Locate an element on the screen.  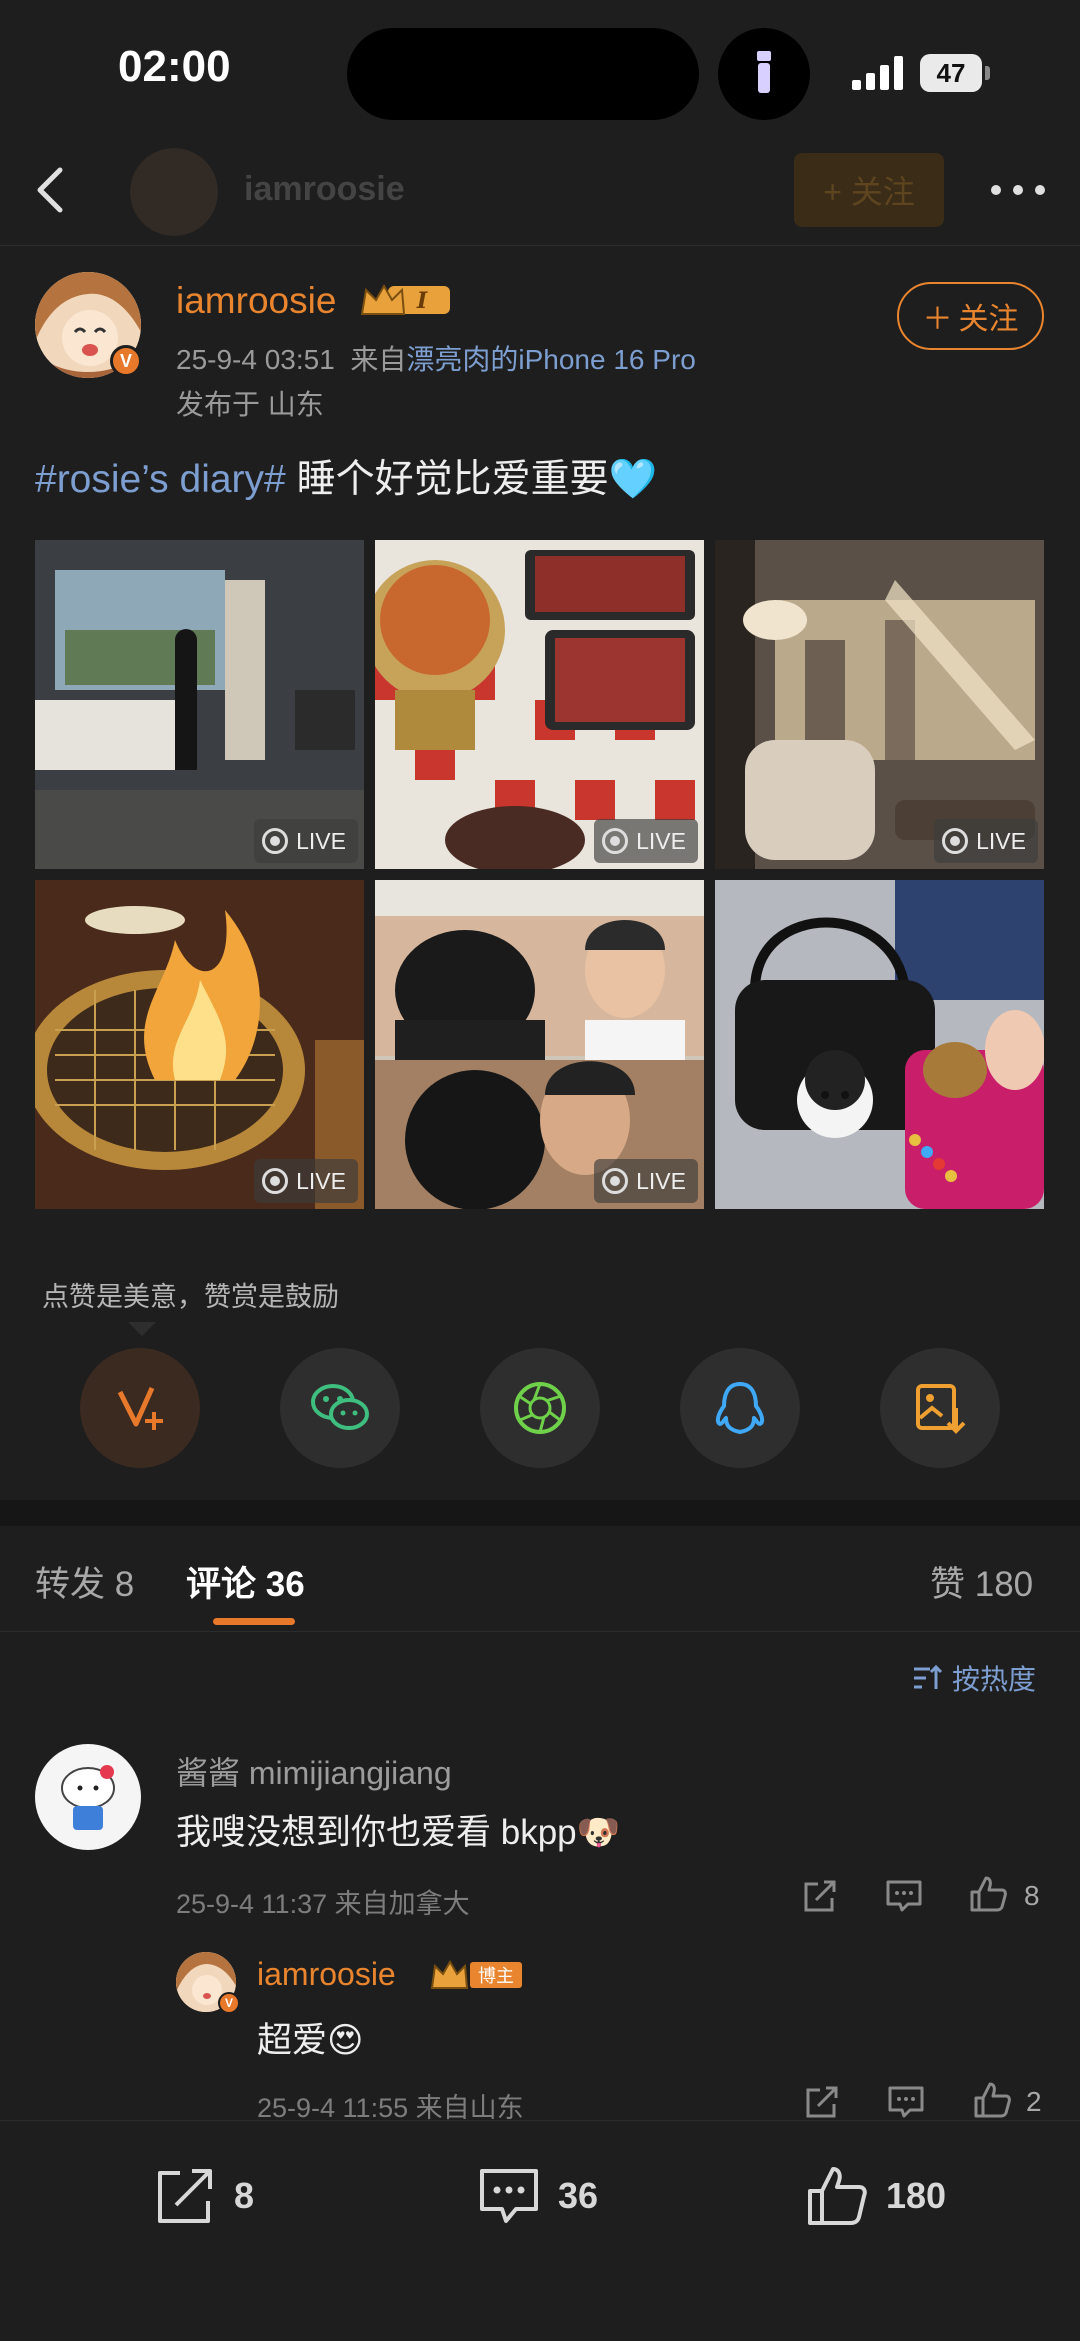
like-button: 180 is located at coordinates (875, 2196).